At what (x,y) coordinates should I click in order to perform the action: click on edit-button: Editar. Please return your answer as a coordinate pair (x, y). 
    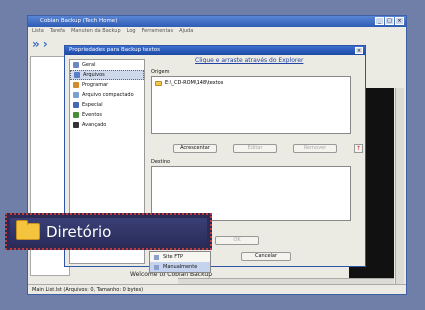
    Looking at the image, I should click on (255, 148).